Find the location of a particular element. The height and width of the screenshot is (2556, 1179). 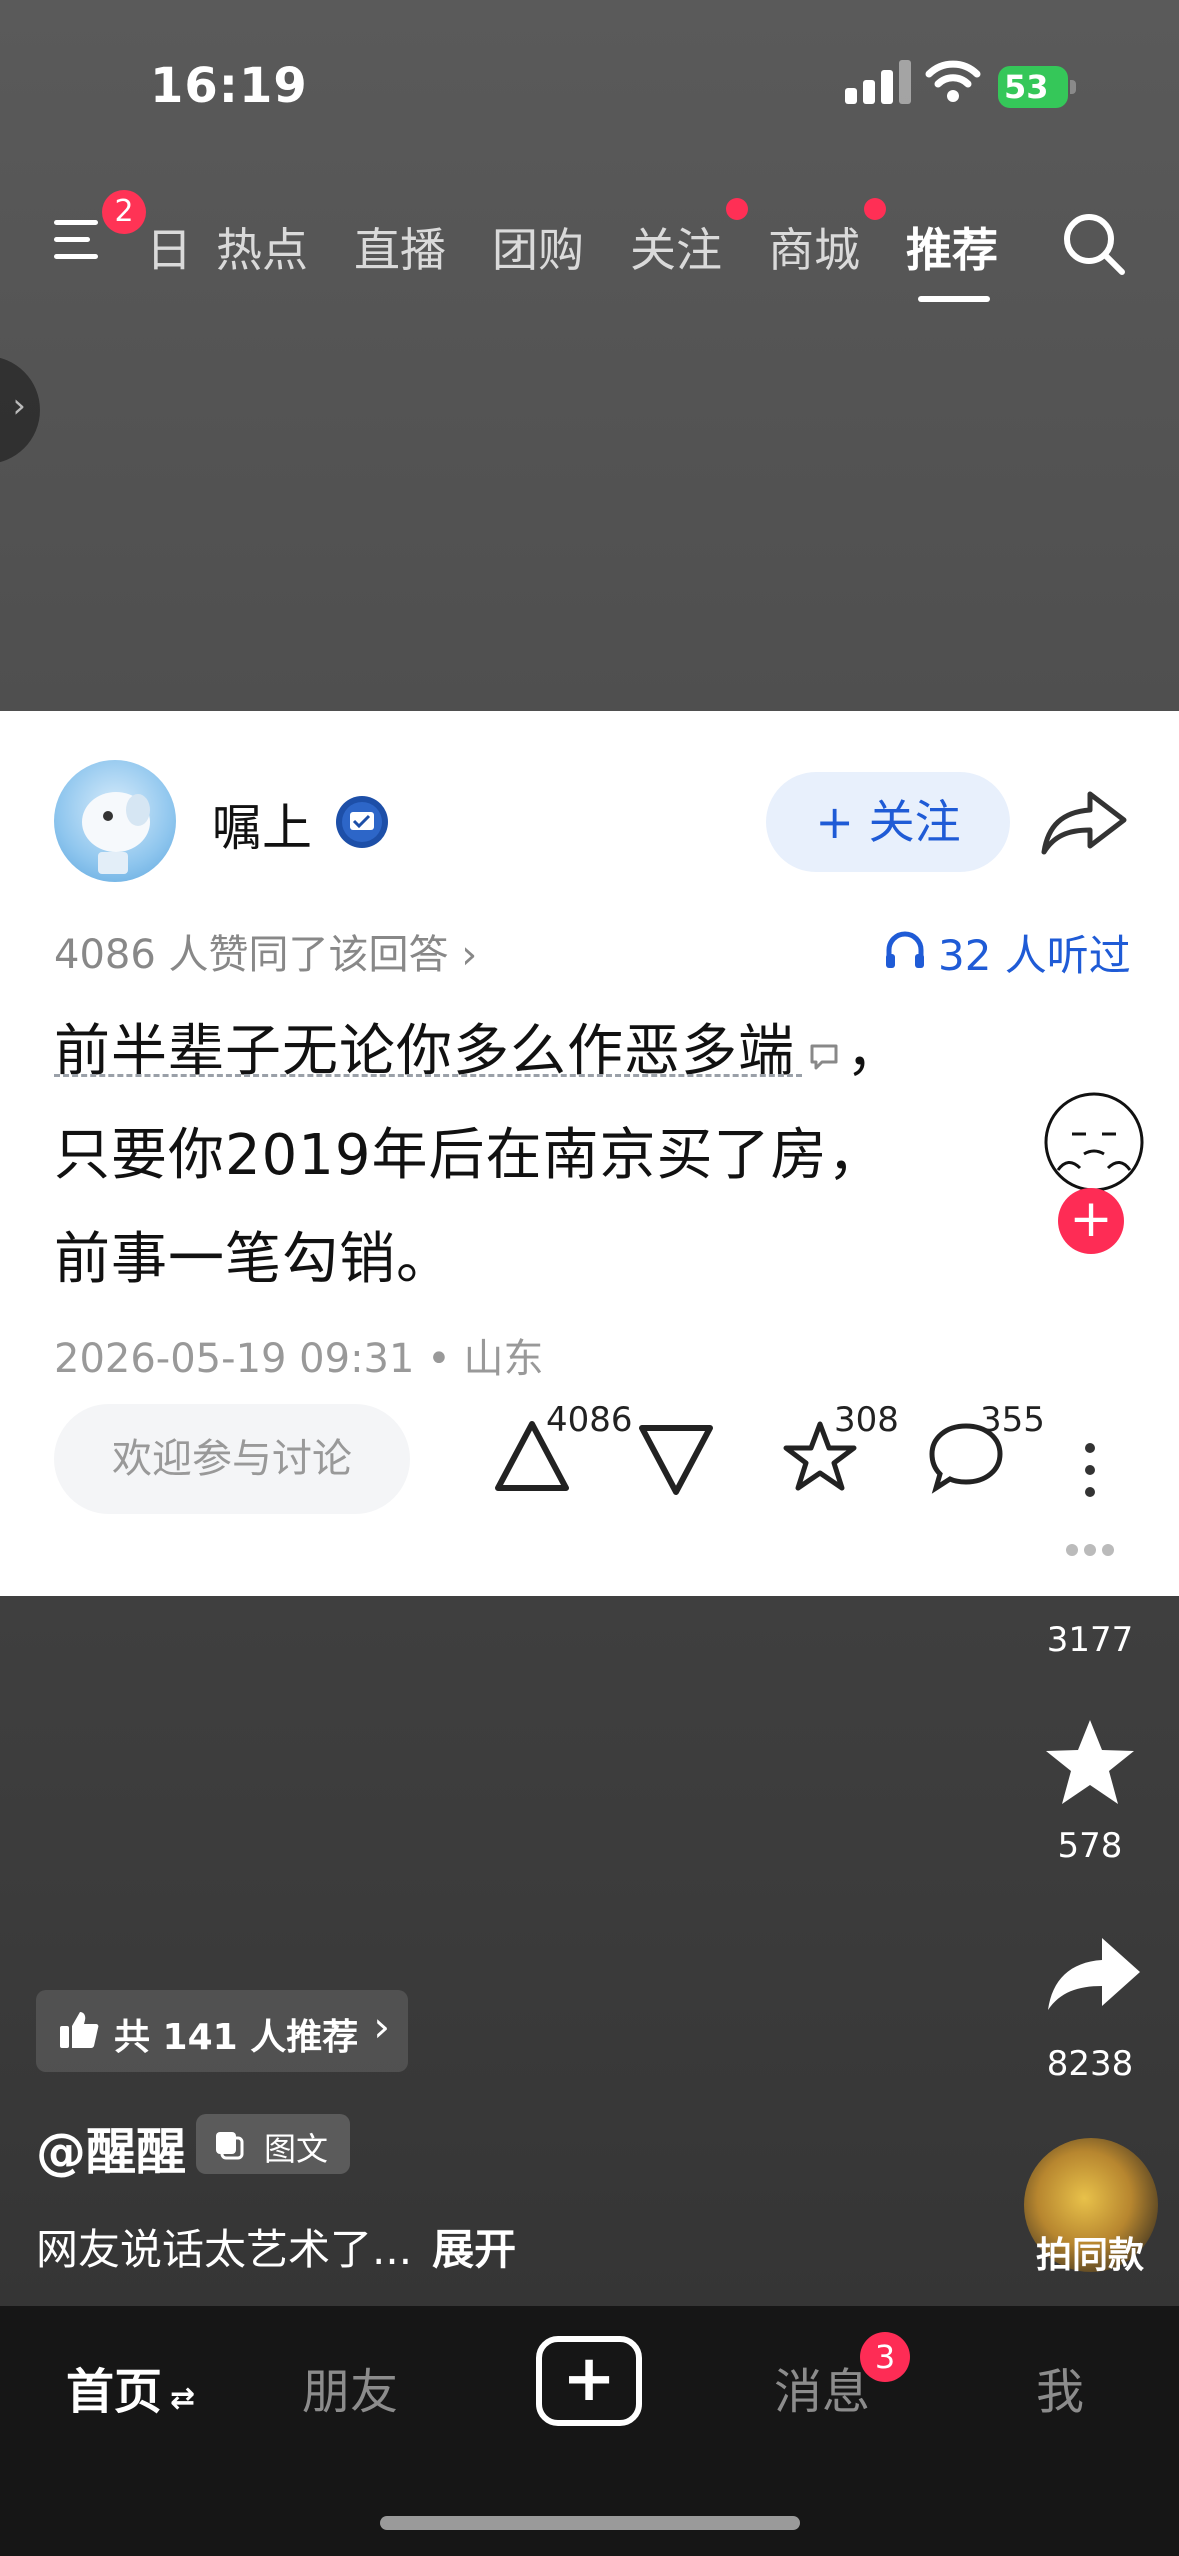

upvote-count: 4086 is located at coordinates (589, 1420).